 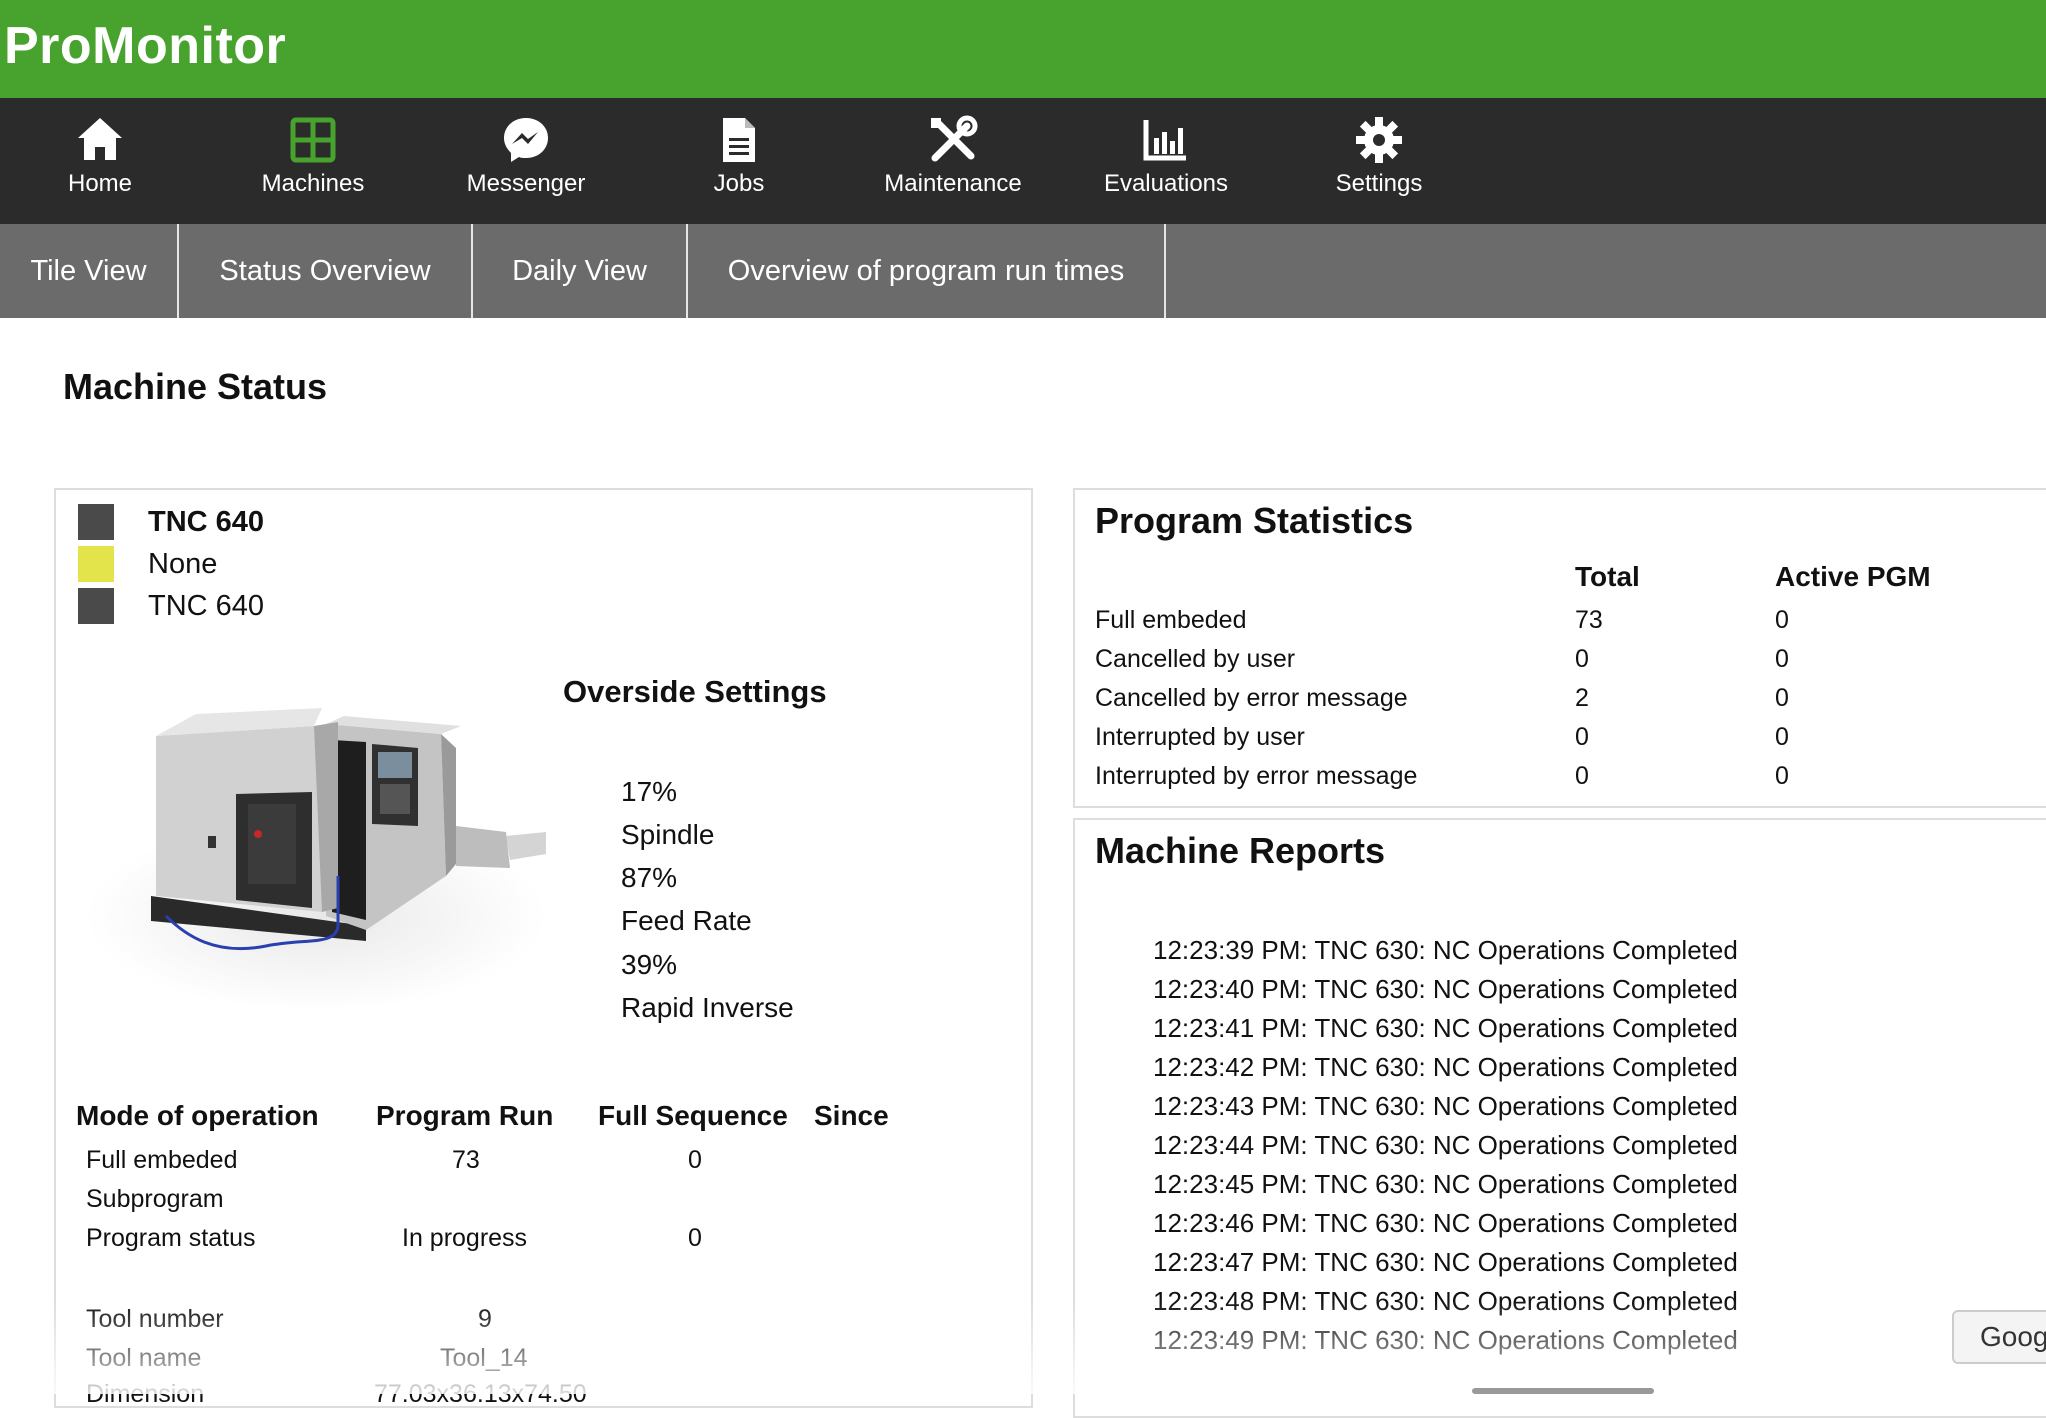 What do you see at coordinates (89, 271) in the screenshot?
I see `tab-tile-view: Tile View` at bounding box center [89, 271].